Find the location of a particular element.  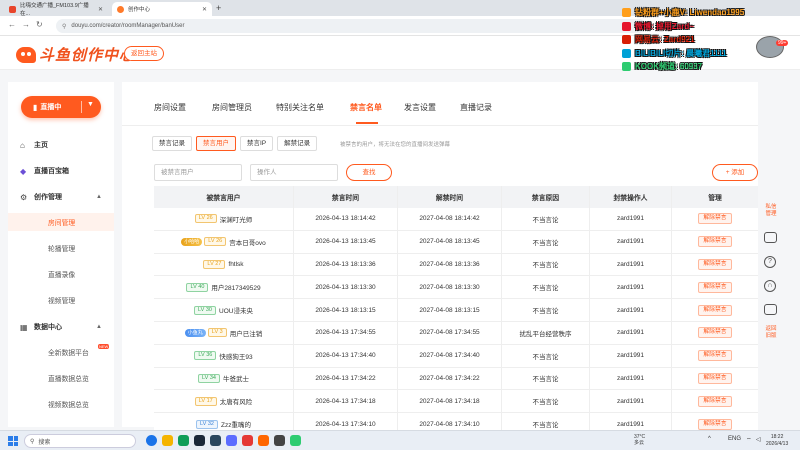

operator-input: 操作人 is located at coordinates (294, 172).